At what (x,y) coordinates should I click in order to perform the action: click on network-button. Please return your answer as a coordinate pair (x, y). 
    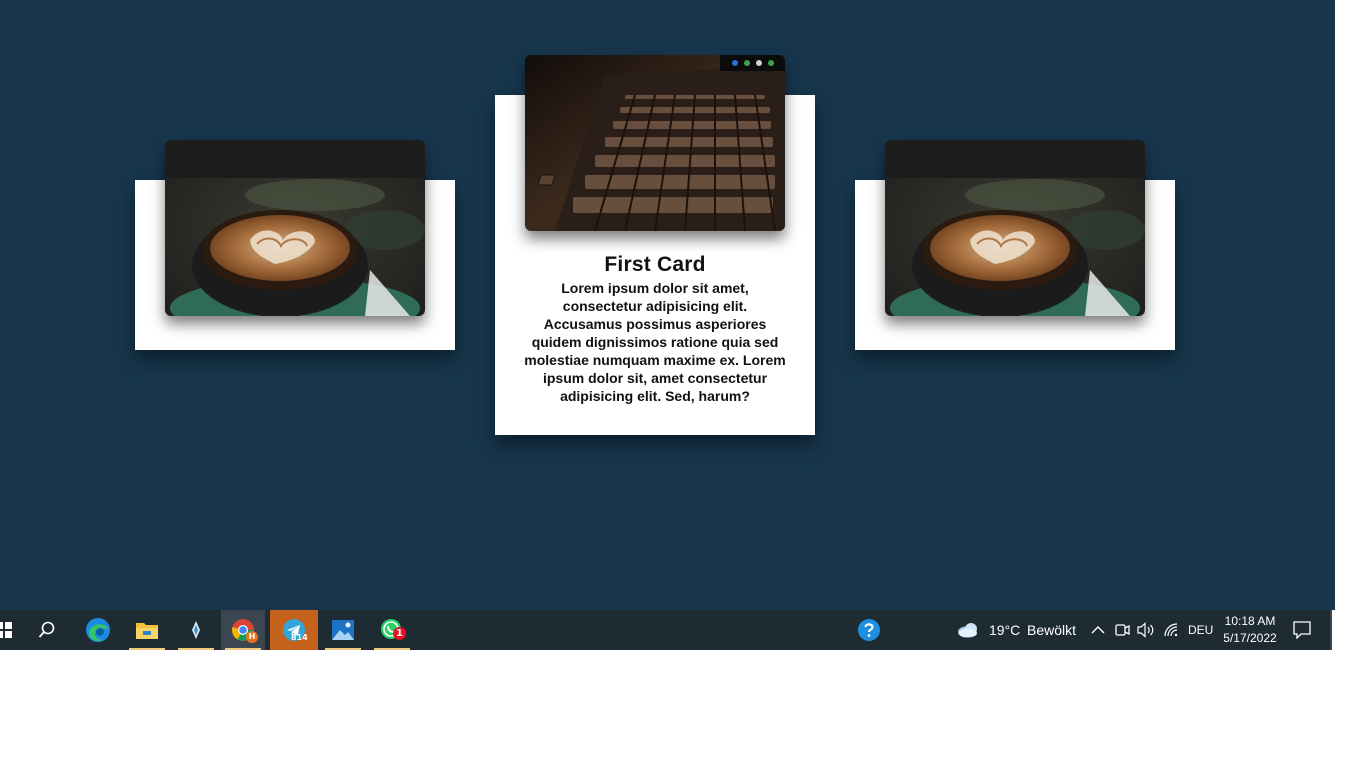
    Looking at the image, I should click on (1171, 630).